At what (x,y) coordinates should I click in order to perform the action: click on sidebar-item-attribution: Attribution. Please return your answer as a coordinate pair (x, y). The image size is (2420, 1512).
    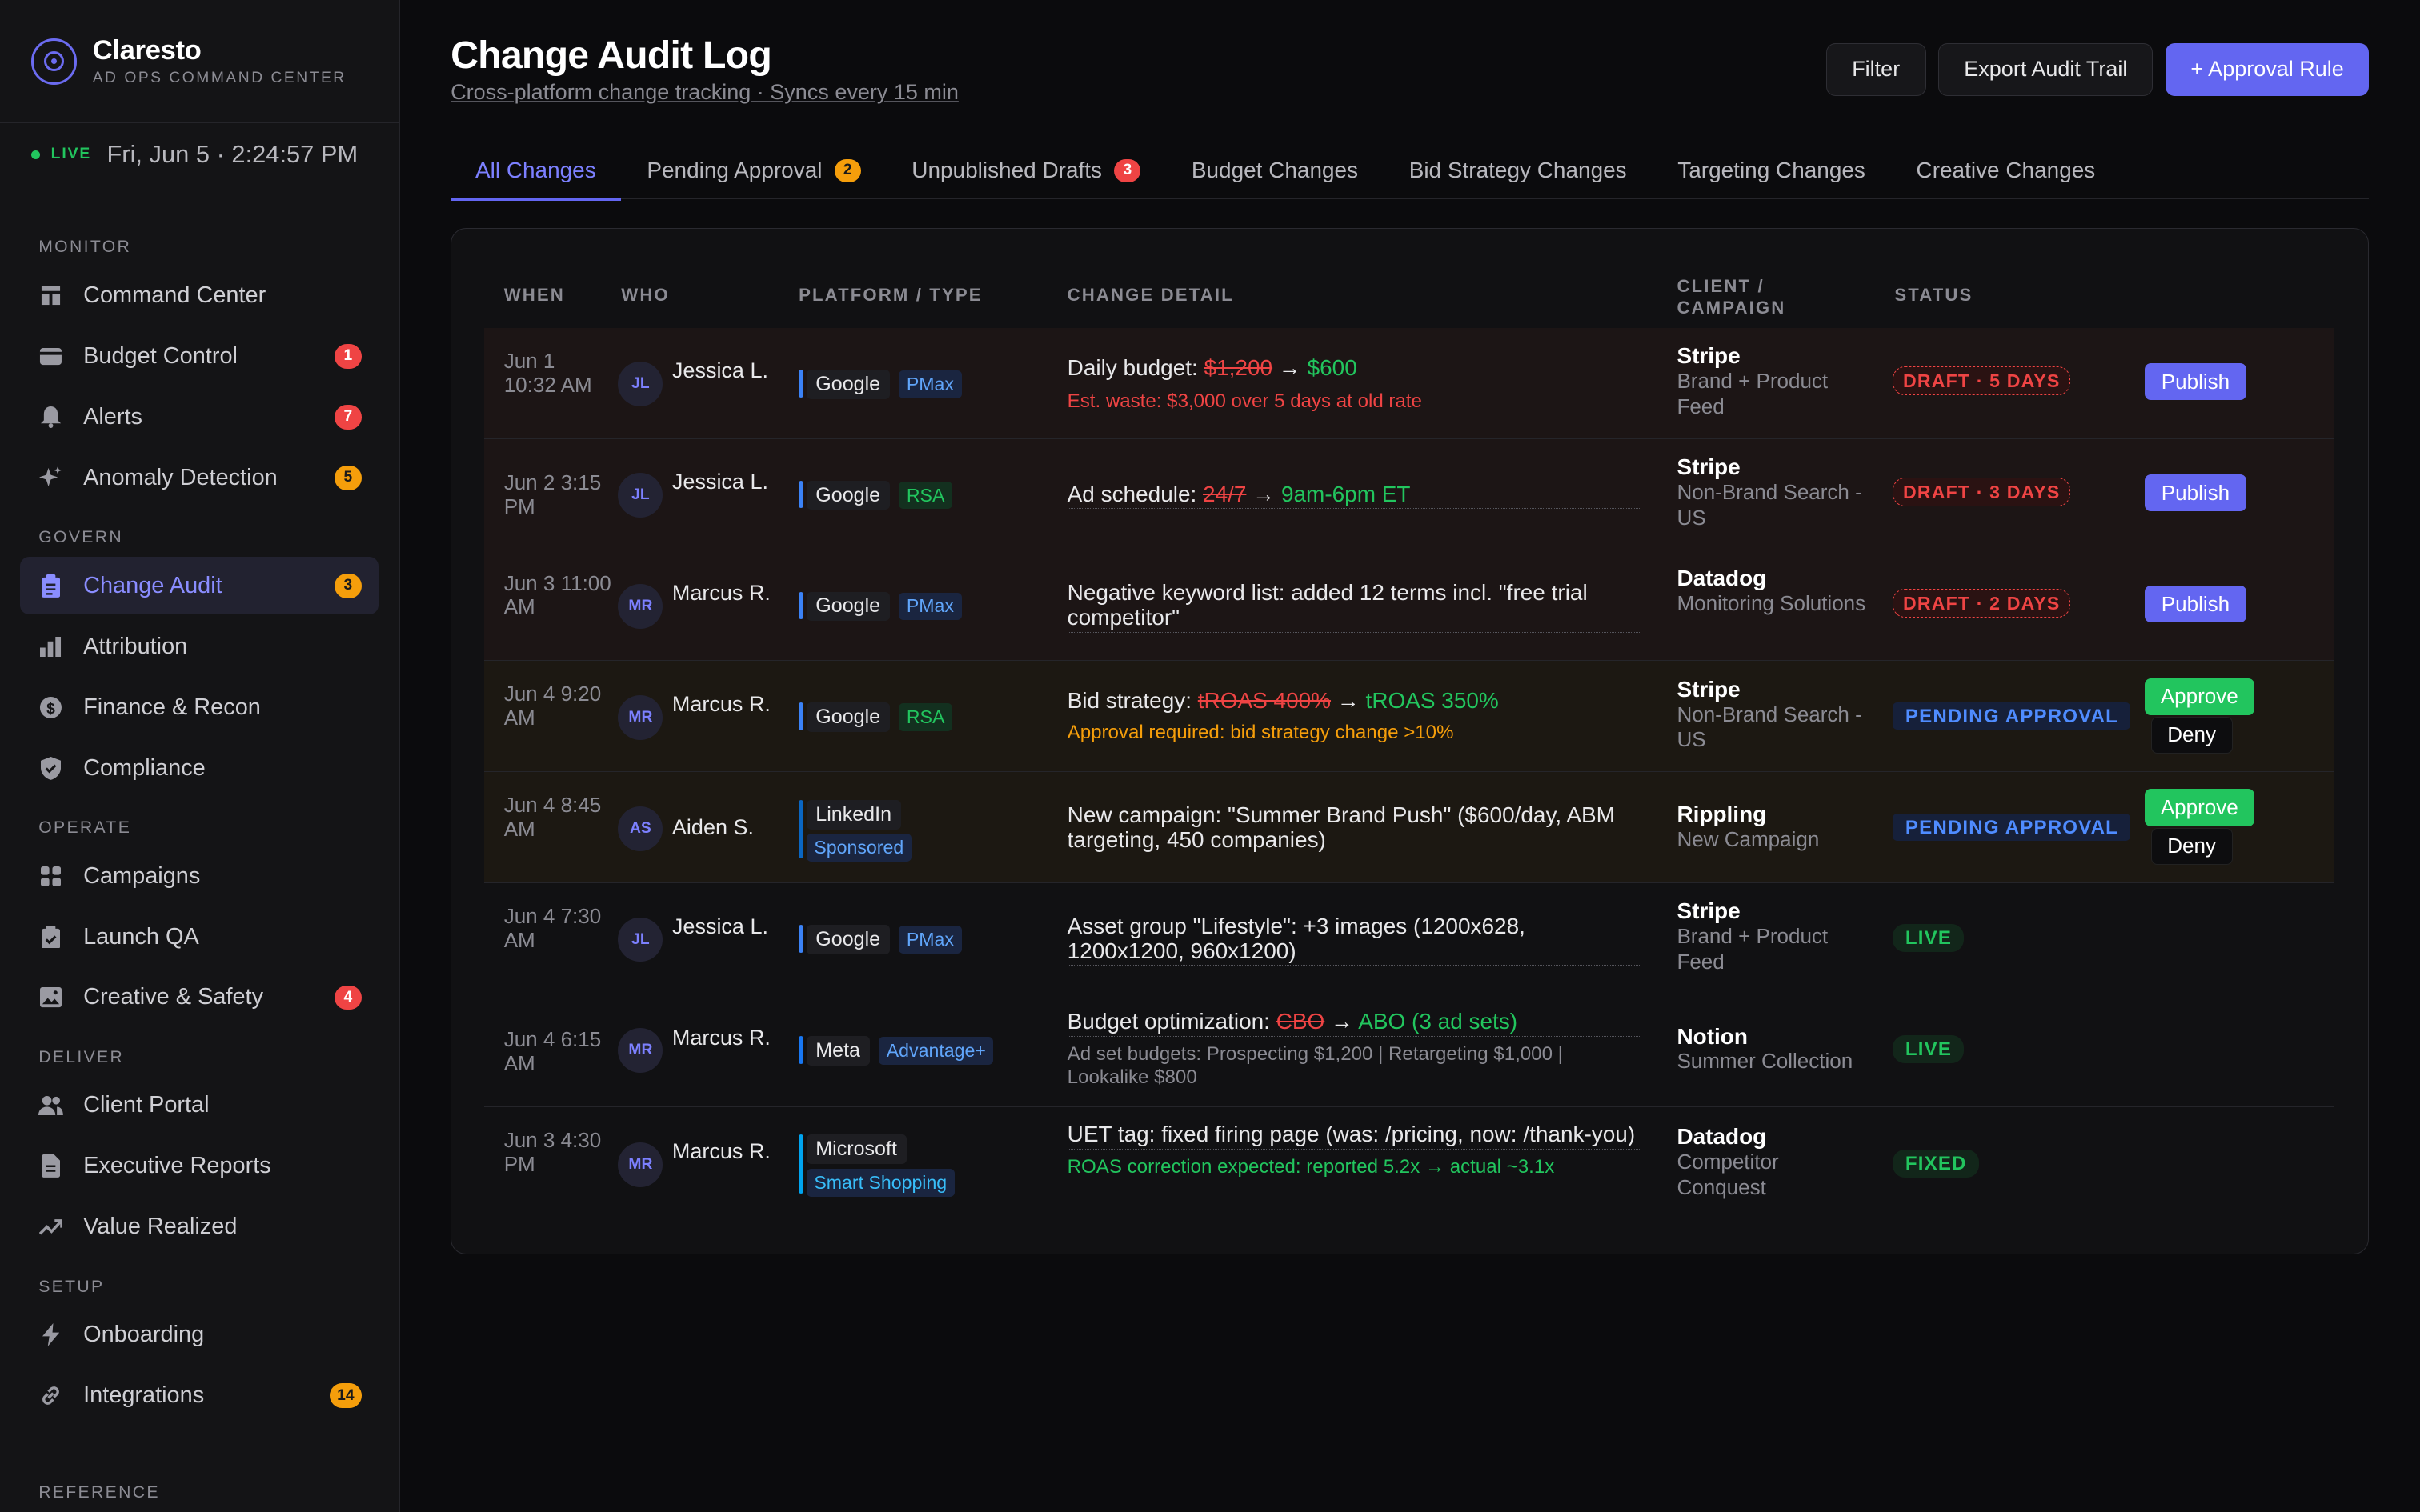
    Looking at the image, I should click on (199, 646).